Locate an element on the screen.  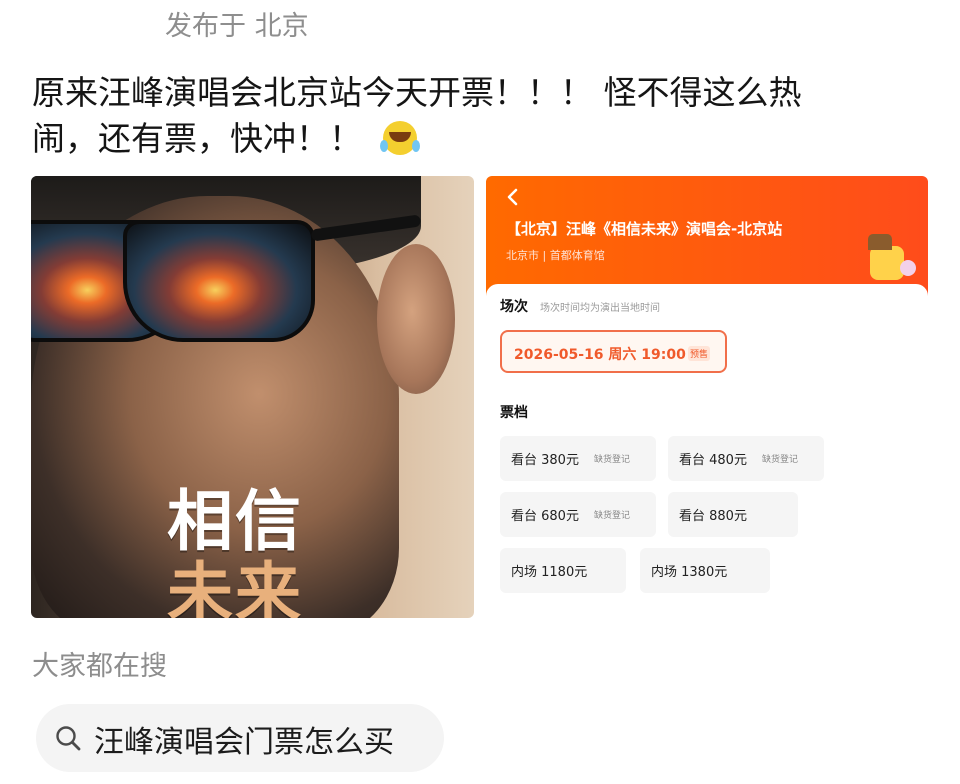
ticket-tier-480: 看台 480元 缺货登记 is located at coordinates (746, 458).